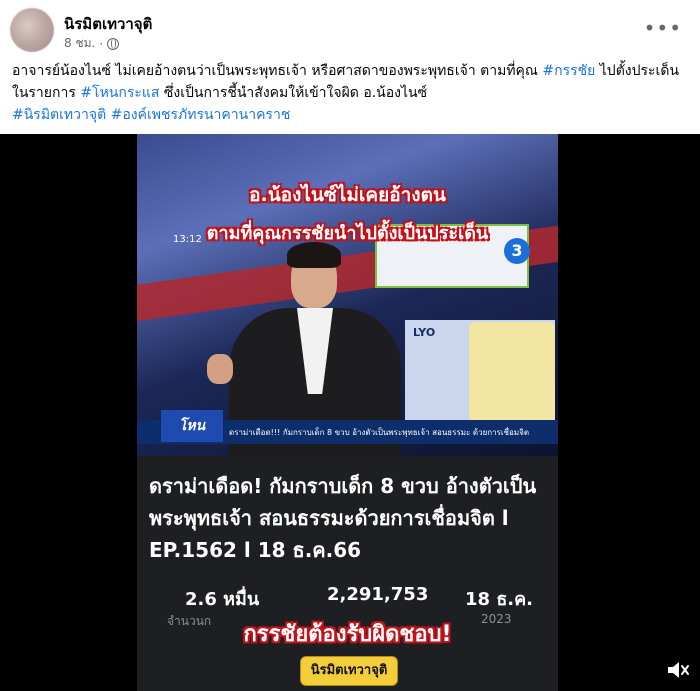  Describe the element at coordinates (663, 28) in the screenshot. I see `more-horizontal-icon: •••` at that location.